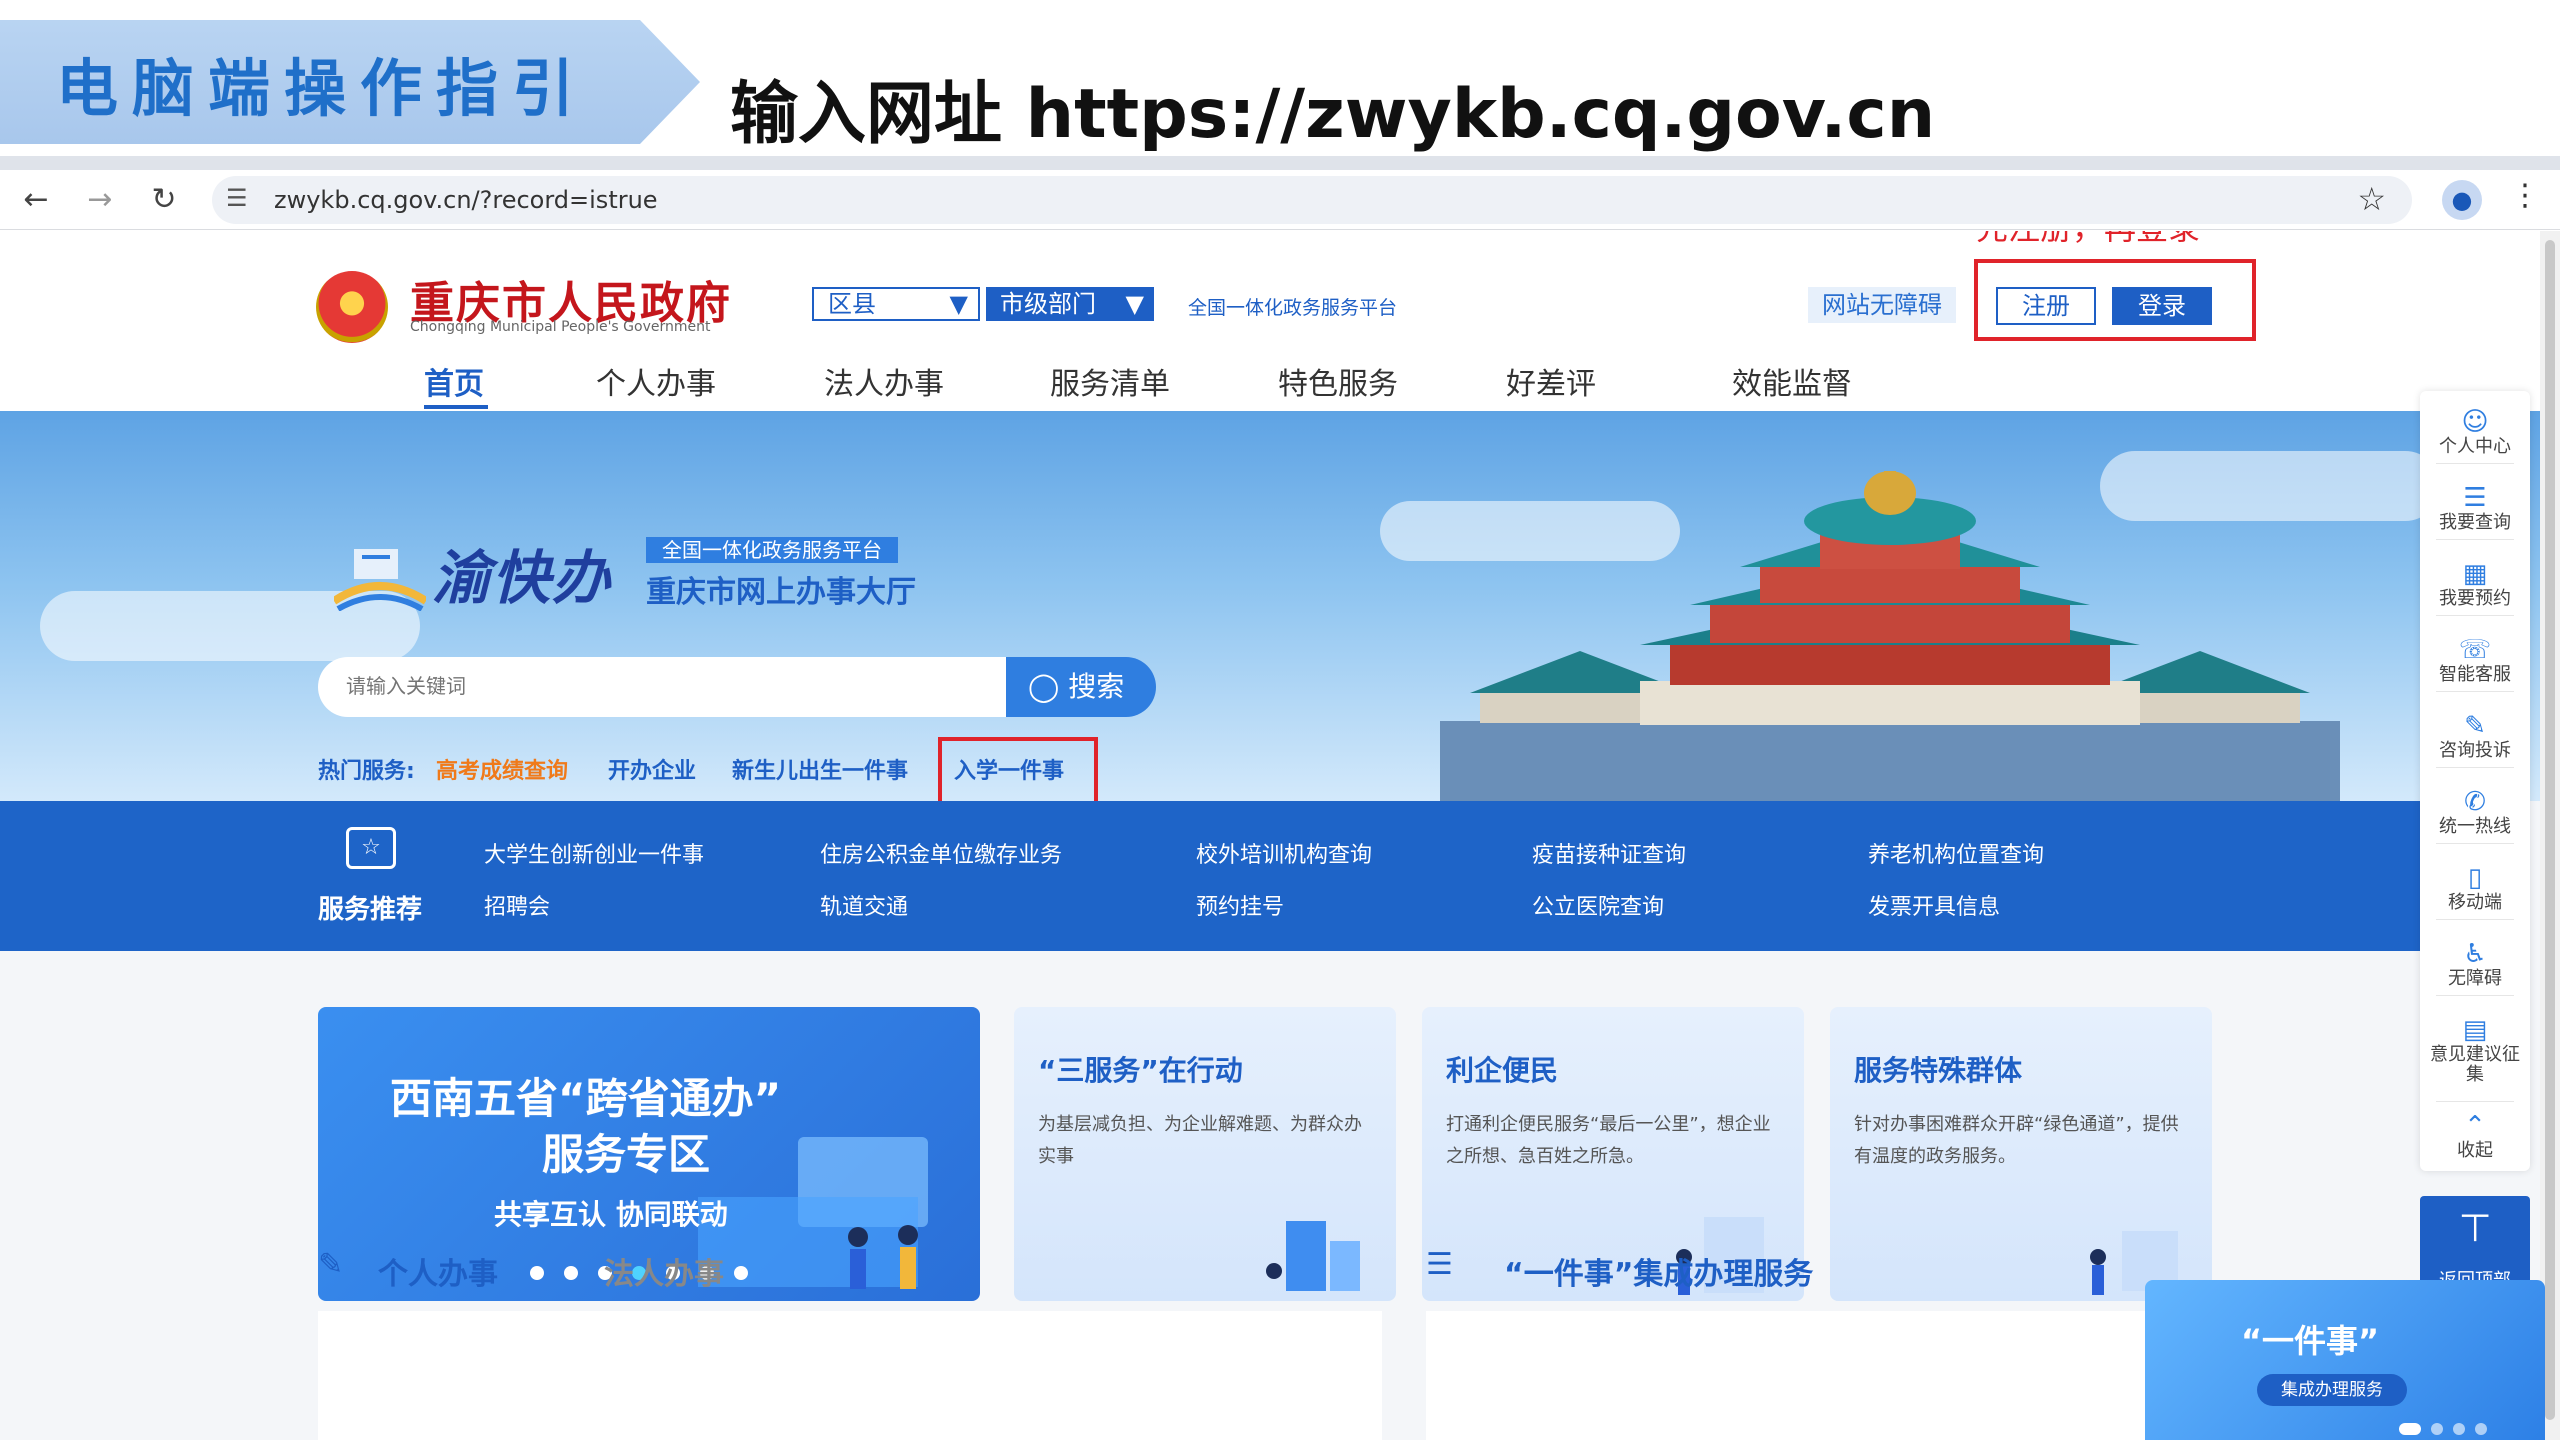 The image size is (2560, 1440). Describe the element at coordinates (1018, 769) in the screenshot. I see `enrollment-highlight` at that location.